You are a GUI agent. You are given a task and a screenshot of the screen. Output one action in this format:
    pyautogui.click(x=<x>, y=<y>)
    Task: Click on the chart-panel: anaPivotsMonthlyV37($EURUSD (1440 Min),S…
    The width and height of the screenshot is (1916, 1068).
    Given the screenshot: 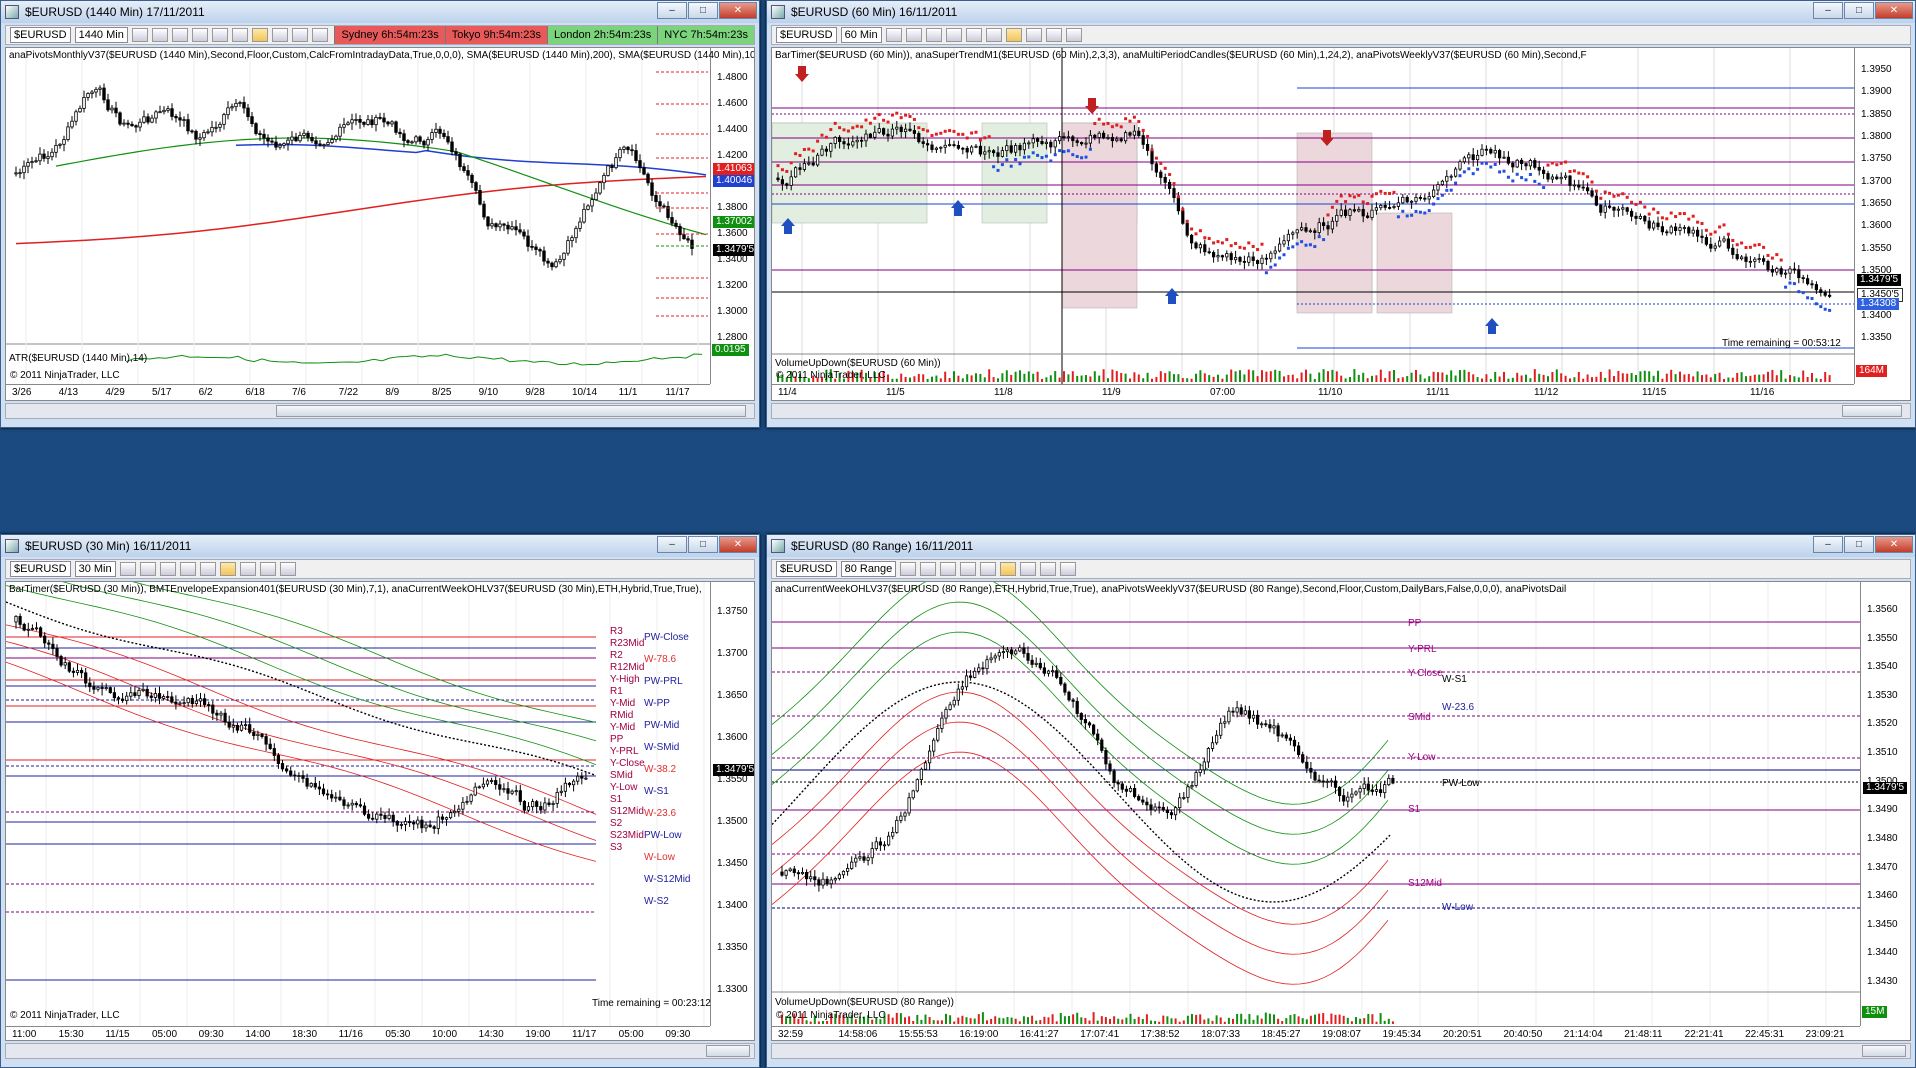 What is the action you would take?
    pyautogui.click(x=380, y=224)
    